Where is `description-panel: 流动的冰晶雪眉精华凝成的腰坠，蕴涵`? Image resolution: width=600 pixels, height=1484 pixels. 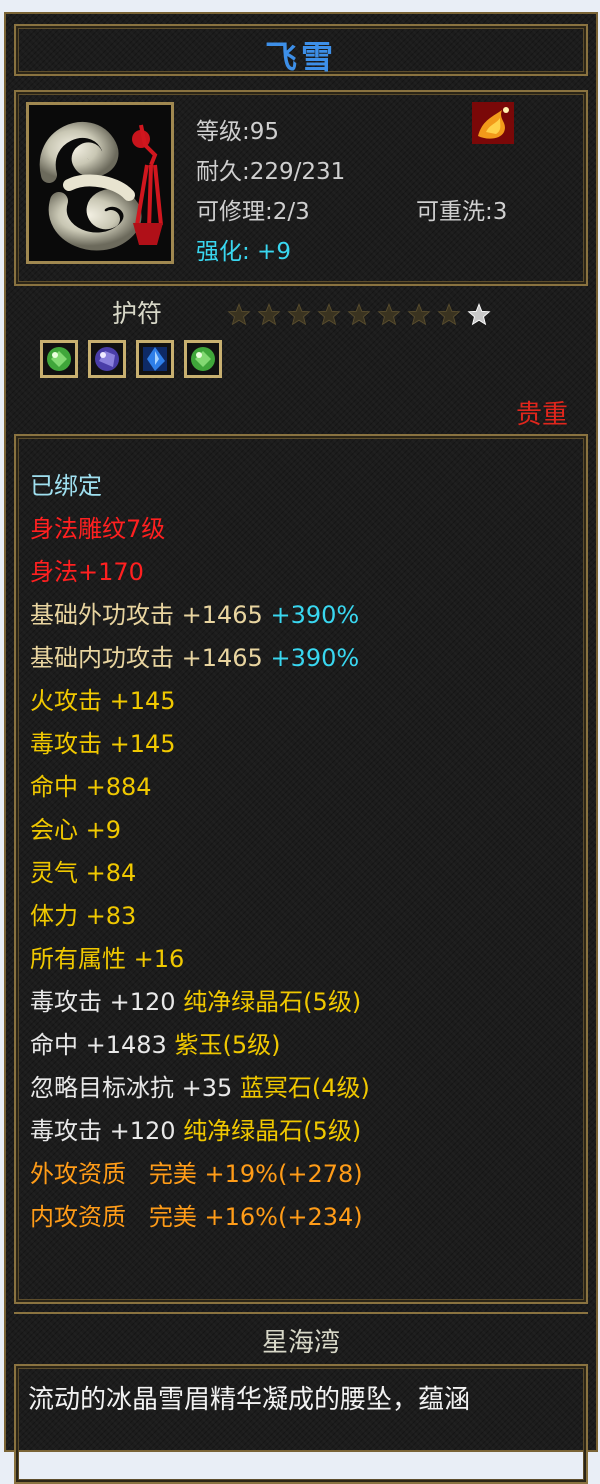 description-panel: 流动的冰晶雪眉精华凝成的腰坠，蕴涵 is located at coordinates (301, 1424).